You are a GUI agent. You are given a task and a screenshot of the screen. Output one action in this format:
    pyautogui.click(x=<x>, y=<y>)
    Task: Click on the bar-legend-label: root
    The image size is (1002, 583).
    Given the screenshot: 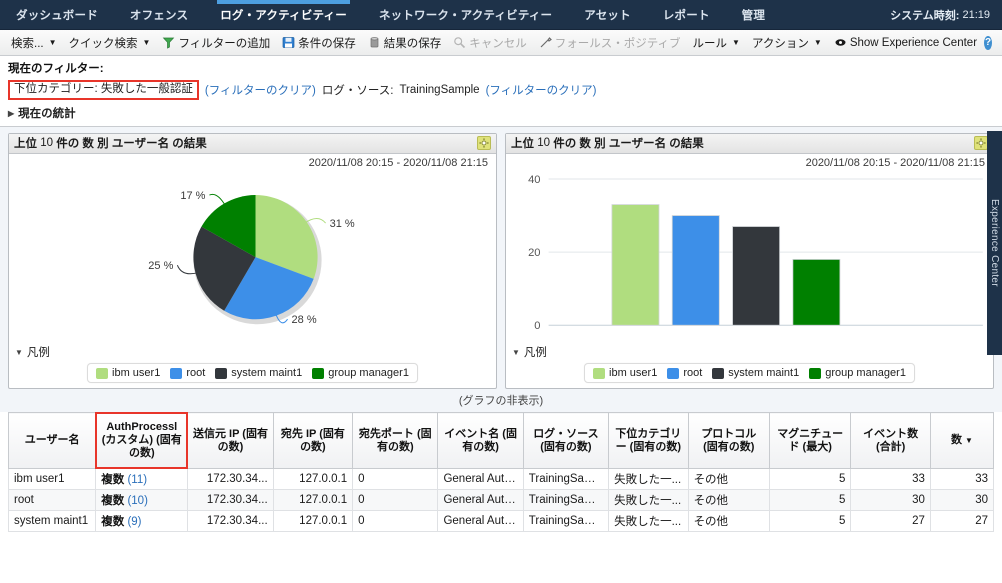 What is the action you would take?
    pyautogui.click(x=693, y=373)
    